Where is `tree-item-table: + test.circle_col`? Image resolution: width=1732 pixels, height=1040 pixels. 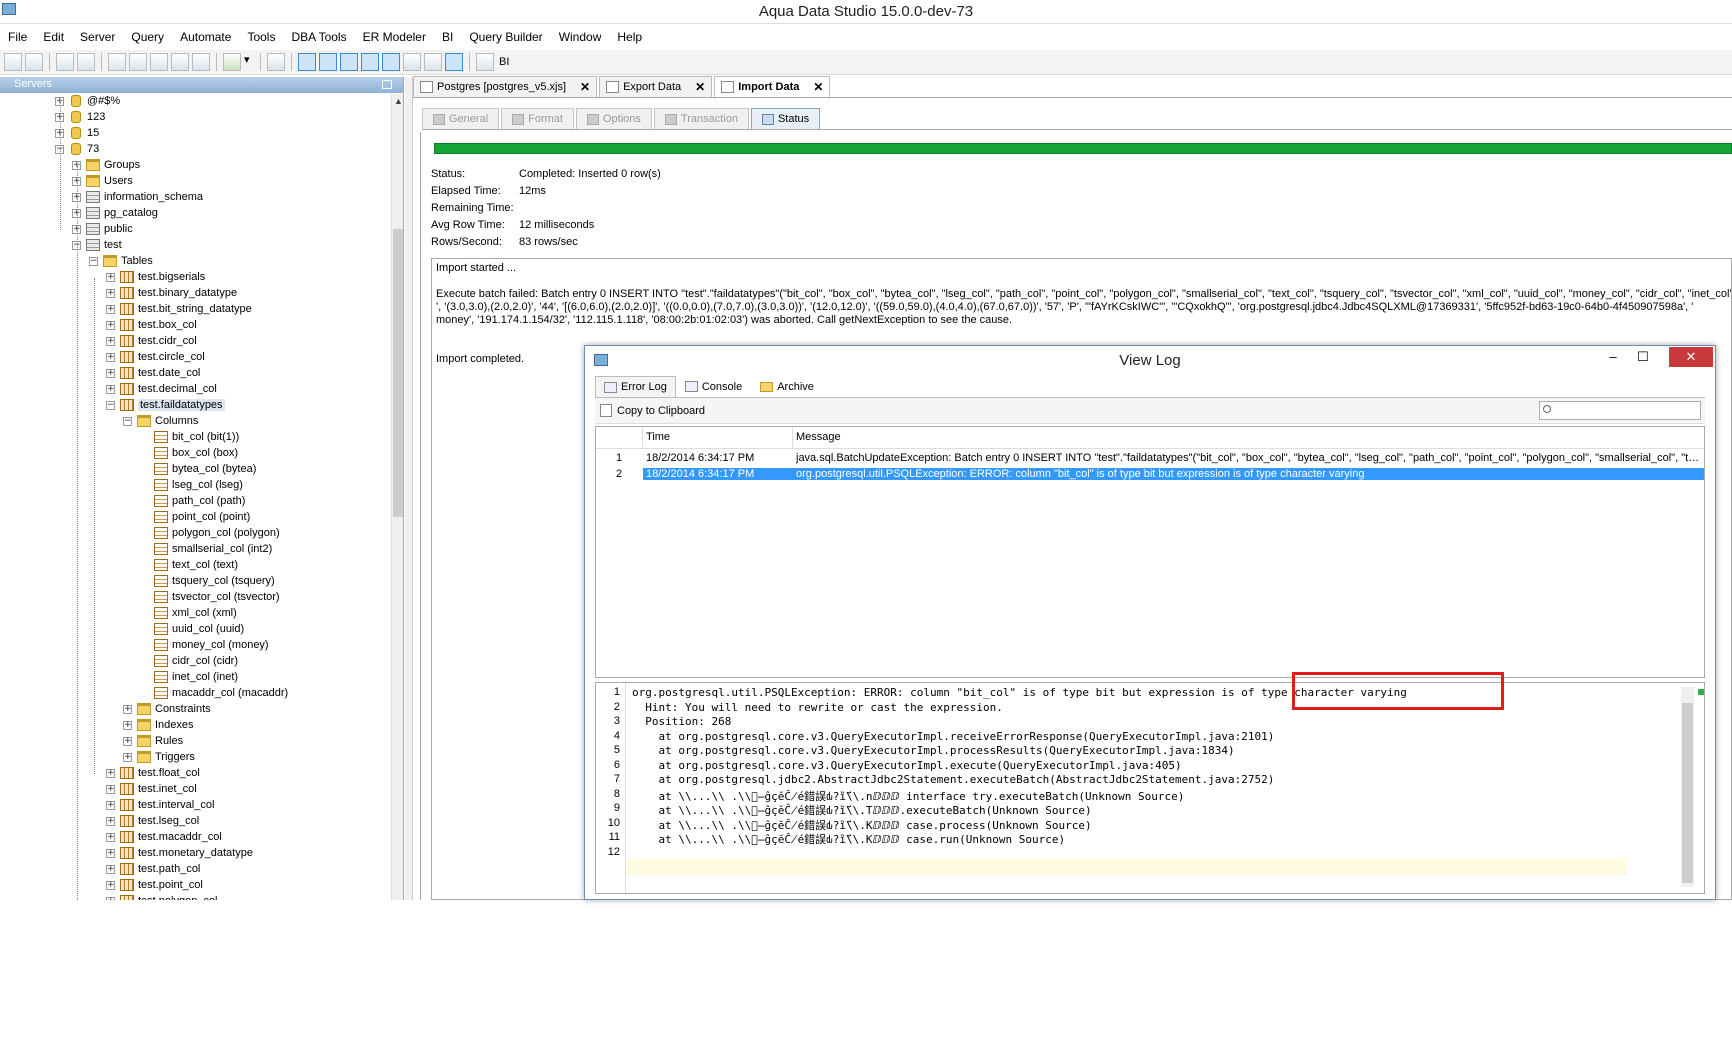
tree-item-table: + test.circle_col is located at coordinates (155, 357).